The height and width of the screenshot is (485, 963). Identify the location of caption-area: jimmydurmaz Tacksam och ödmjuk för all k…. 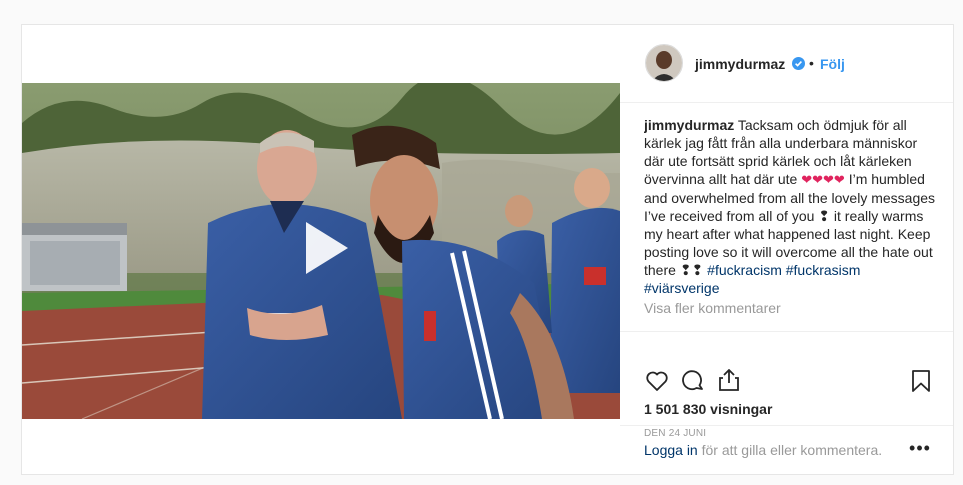
(791, 223).